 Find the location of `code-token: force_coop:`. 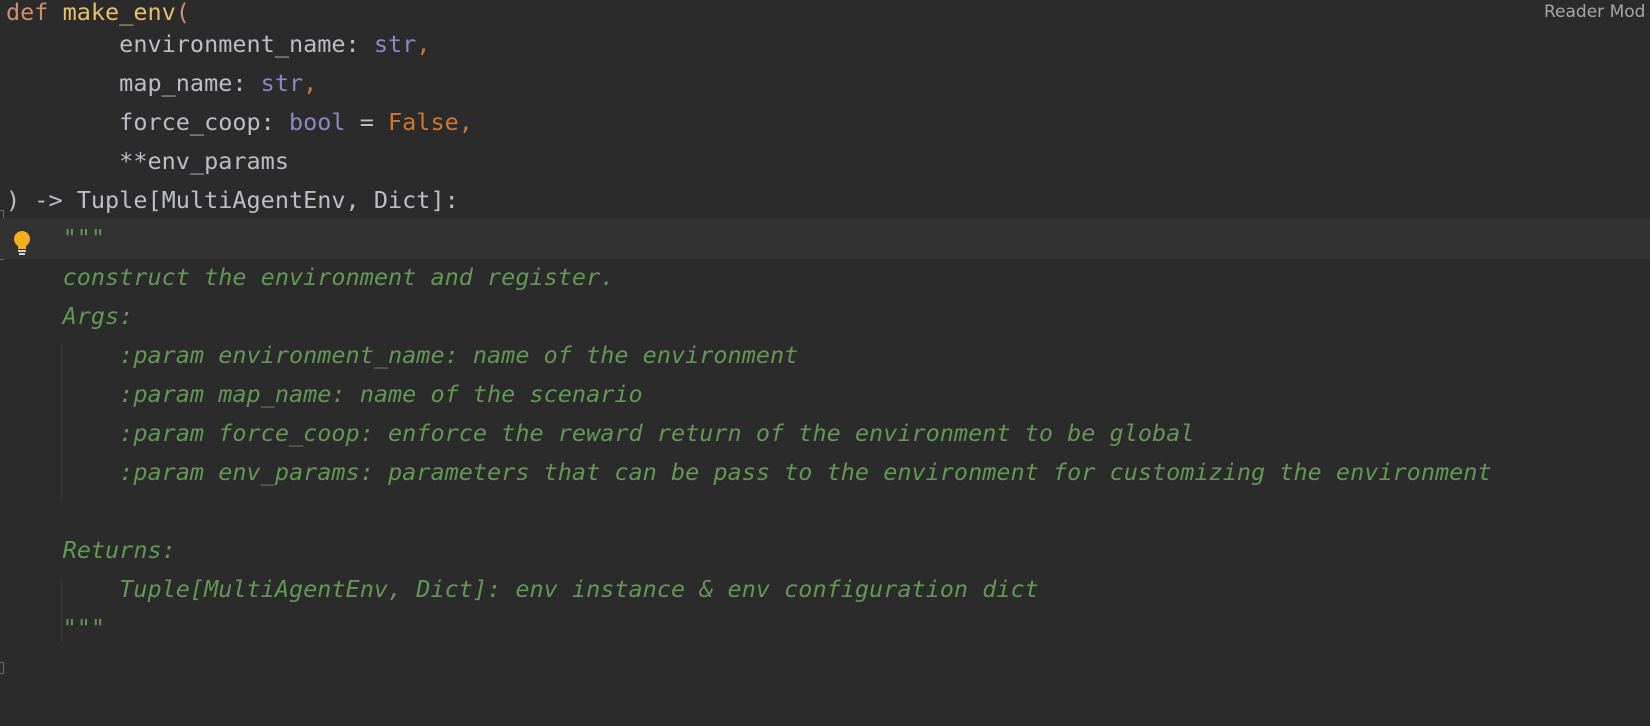

code-token: force_coop: is located at coordinates (147, 122).